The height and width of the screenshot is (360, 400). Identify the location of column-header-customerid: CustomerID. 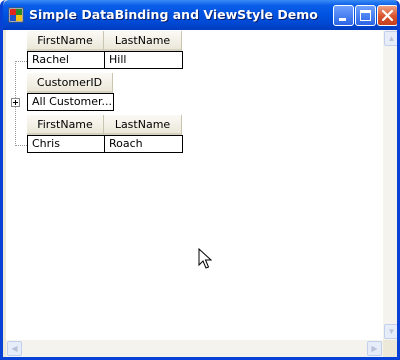
(70, 83).